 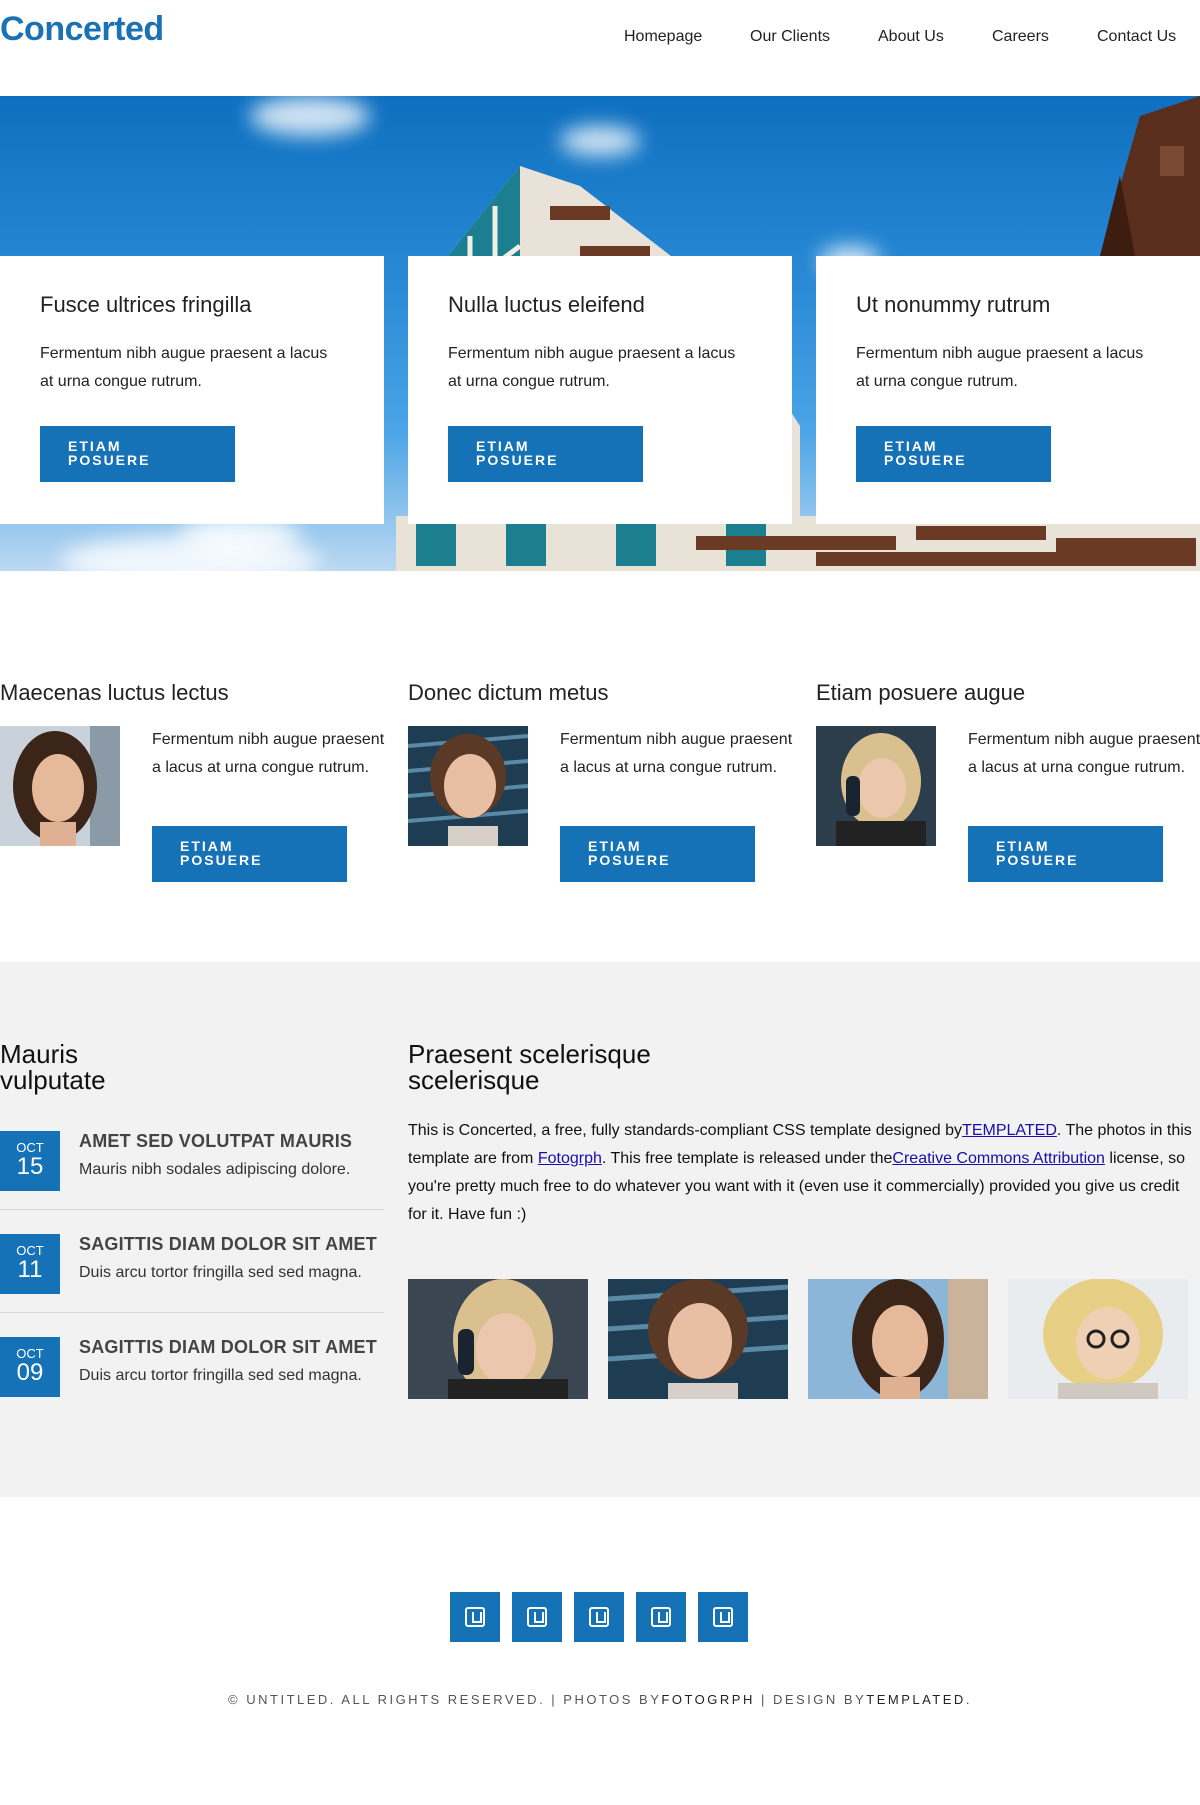 I want to click on event-text: Mauris nibh sodales adipiscing dolore., so click(x=215, y=1169).